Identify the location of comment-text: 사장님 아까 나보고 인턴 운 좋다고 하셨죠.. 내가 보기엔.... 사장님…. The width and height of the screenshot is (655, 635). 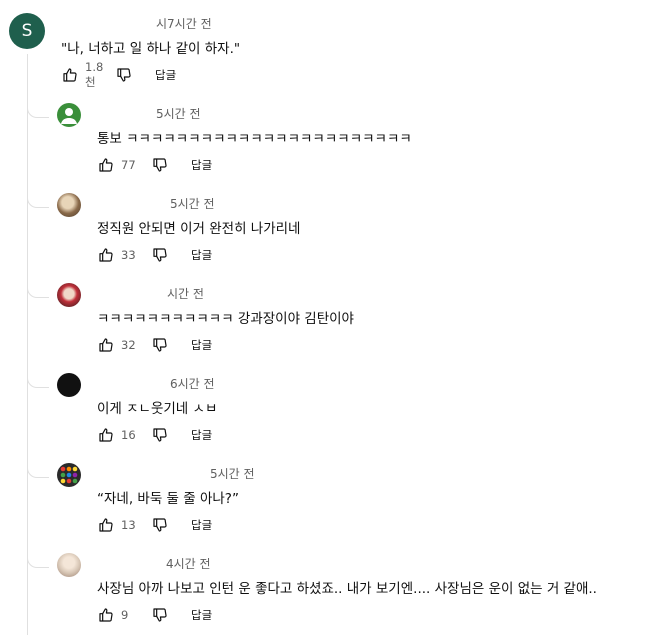
(347, 589).